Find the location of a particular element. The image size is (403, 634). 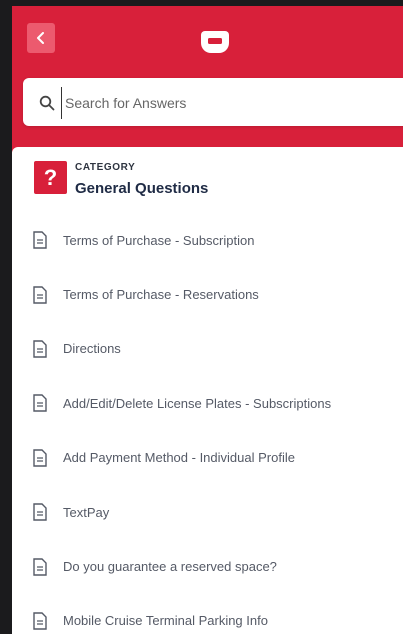

article-item: Terms of Purchase - Subscription is located at coordinates (207, 240).